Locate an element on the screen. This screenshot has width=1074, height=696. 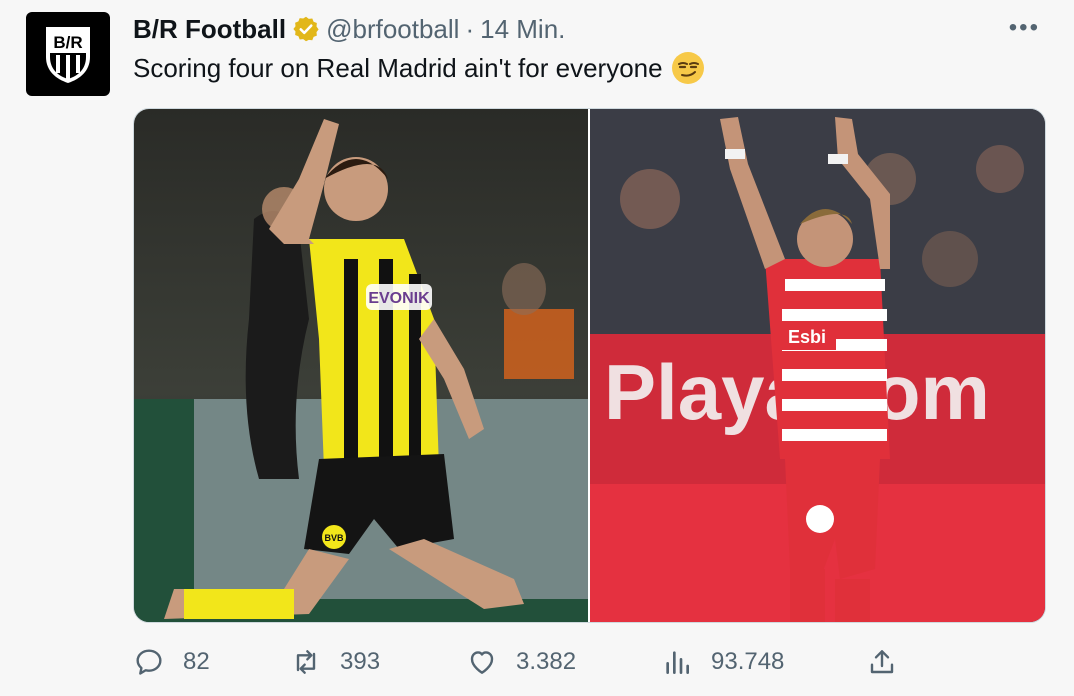
tweet-actions: 82 393 3.382 93.748 is located at coordinates (518, 662).